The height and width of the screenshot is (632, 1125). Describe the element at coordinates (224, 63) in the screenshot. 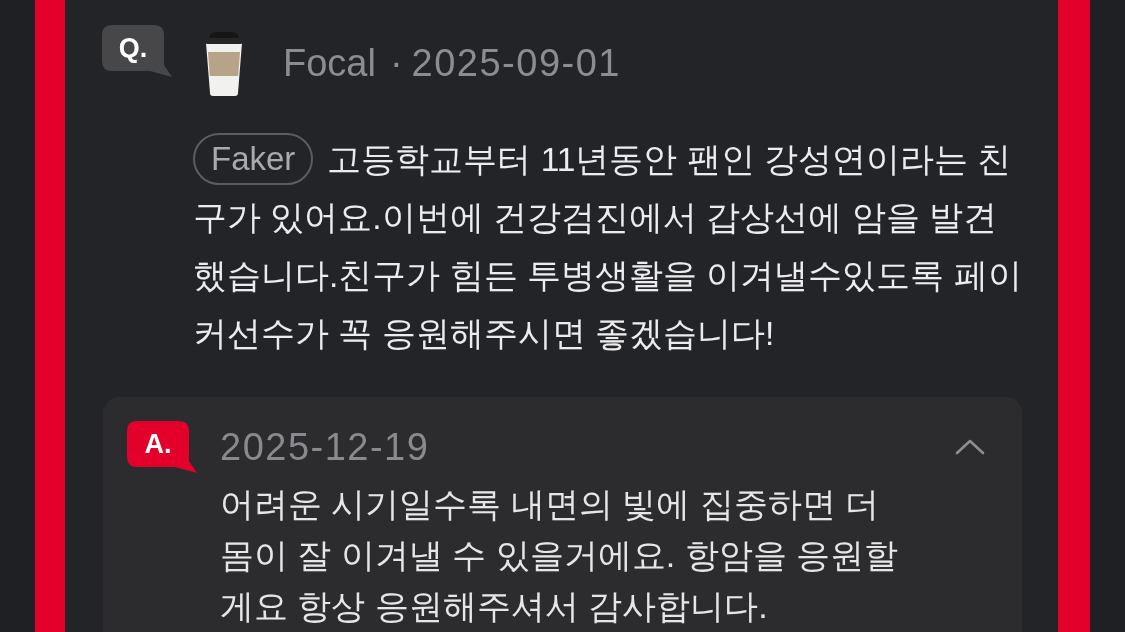

I see `coffee-cup-icon` at that location.